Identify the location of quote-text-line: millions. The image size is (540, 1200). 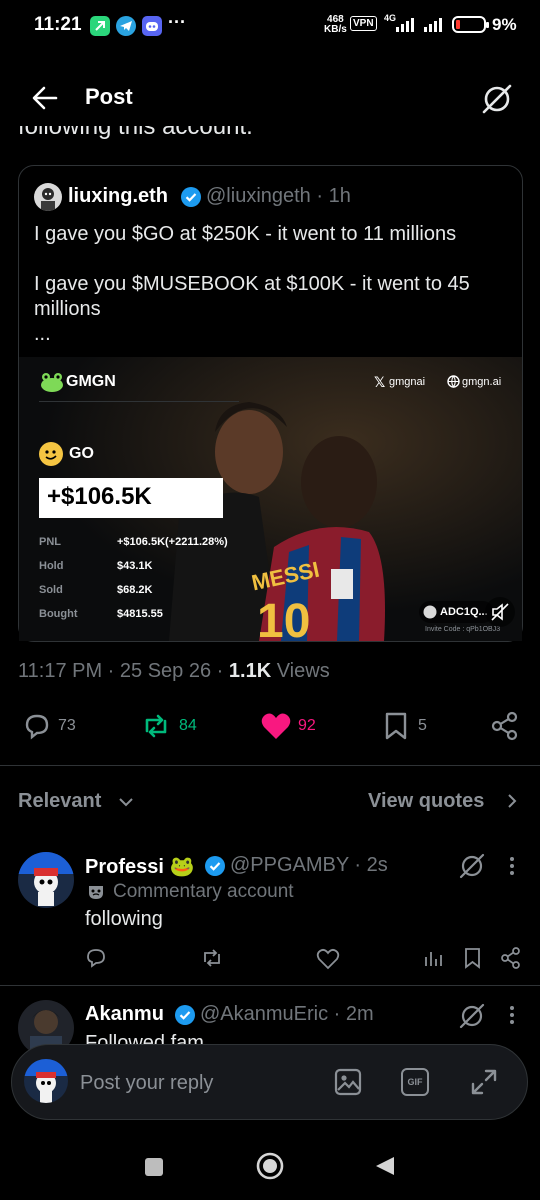
(67, 309).